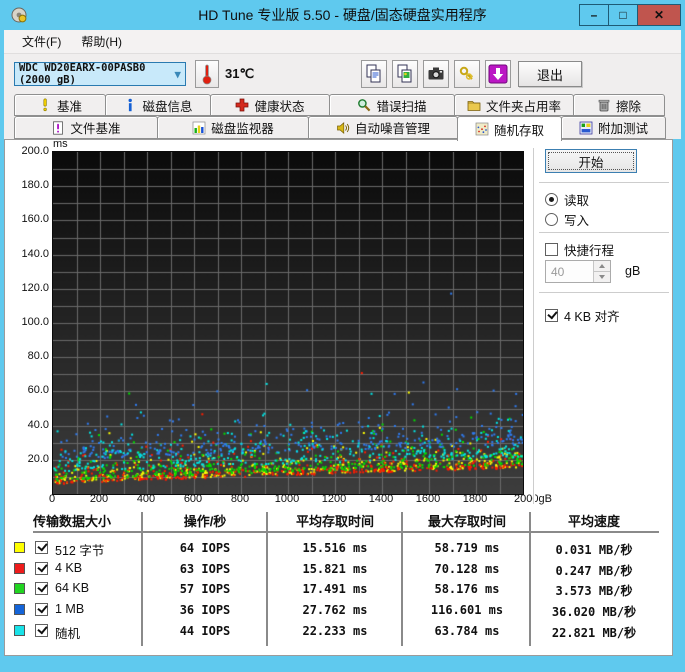 The height and width of the screenshot is (672, 685). Describe the element at coordinates (343, 127) in the screenshot. I see `speaker-icon` at that location.